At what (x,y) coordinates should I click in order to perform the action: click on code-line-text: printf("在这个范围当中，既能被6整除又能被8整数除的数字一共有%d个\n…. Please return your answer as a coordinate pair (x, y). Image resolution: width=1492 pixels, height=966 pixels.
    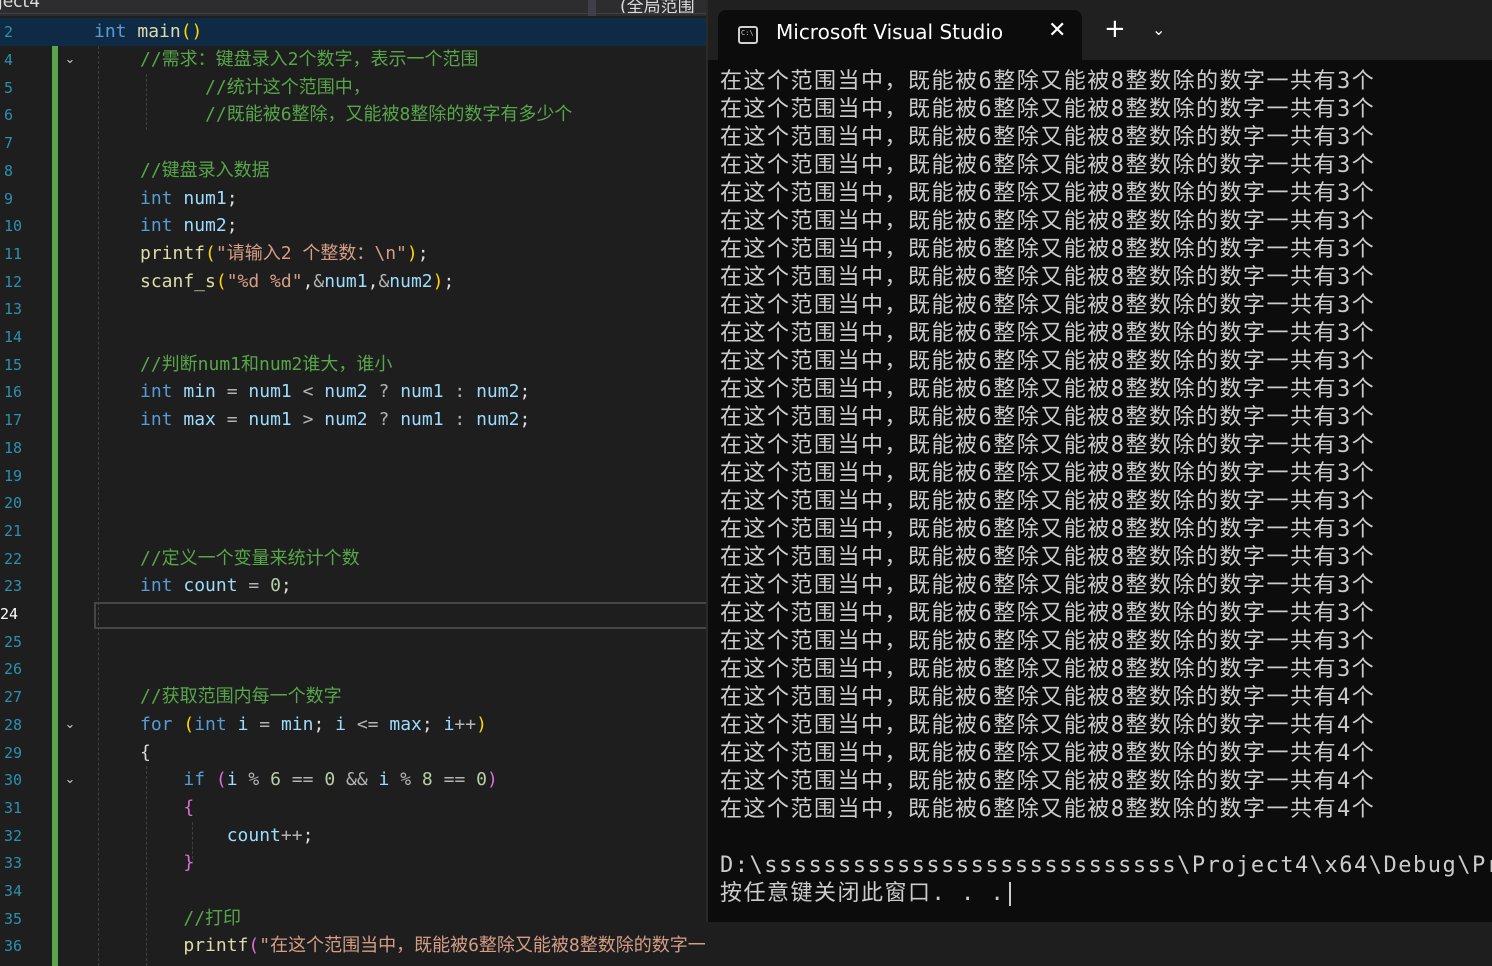
    Looking at the image, I should click on (424, 946).